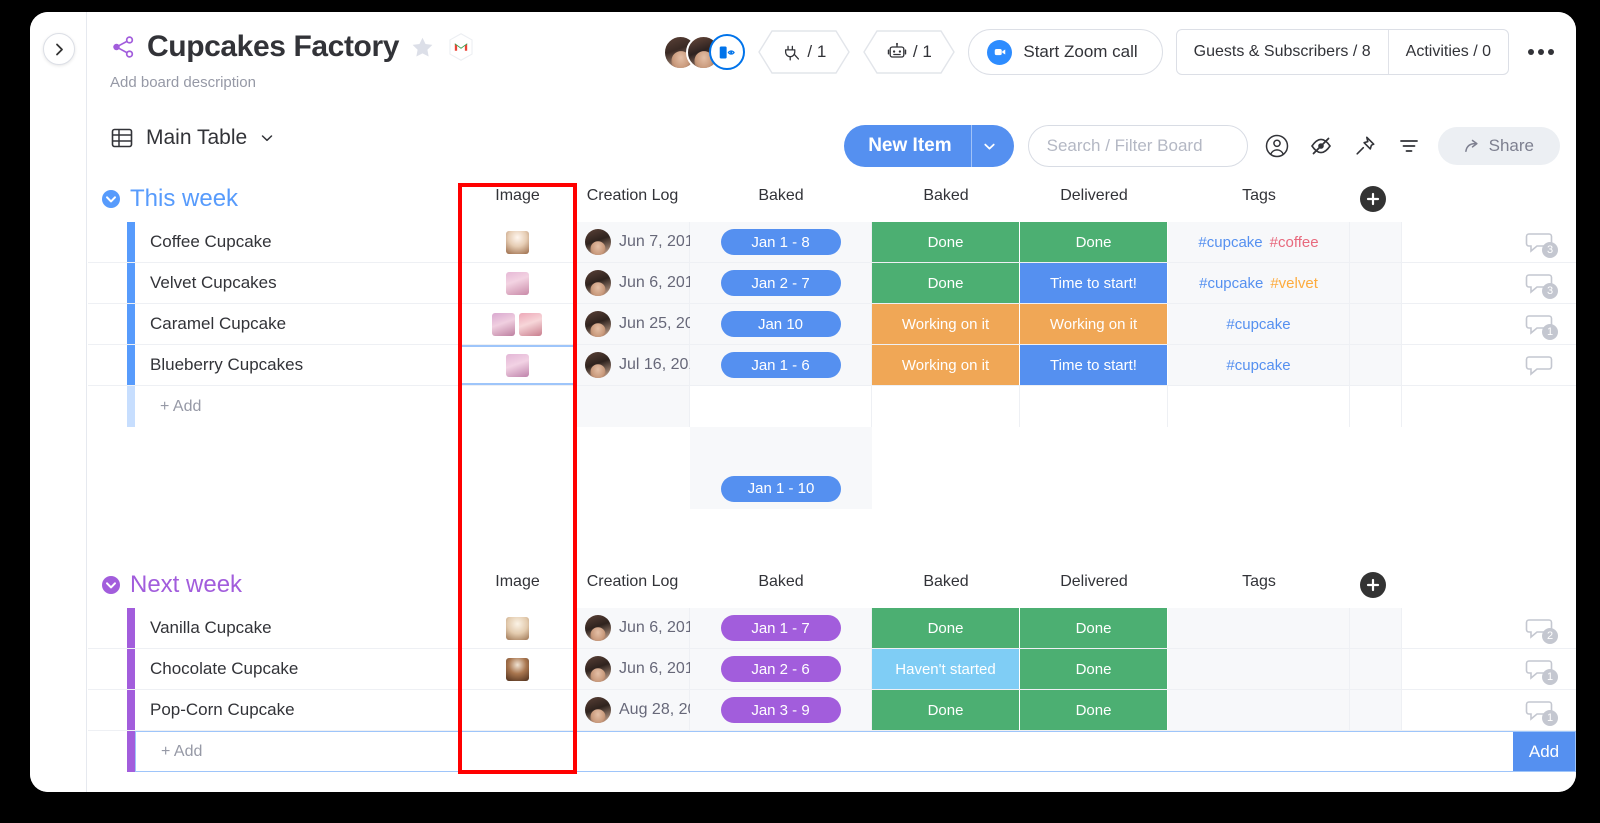  What do you see at coordinates (123, 47) in the screenshot?
I see `share-node-icon` at bounding box center [123, 47].